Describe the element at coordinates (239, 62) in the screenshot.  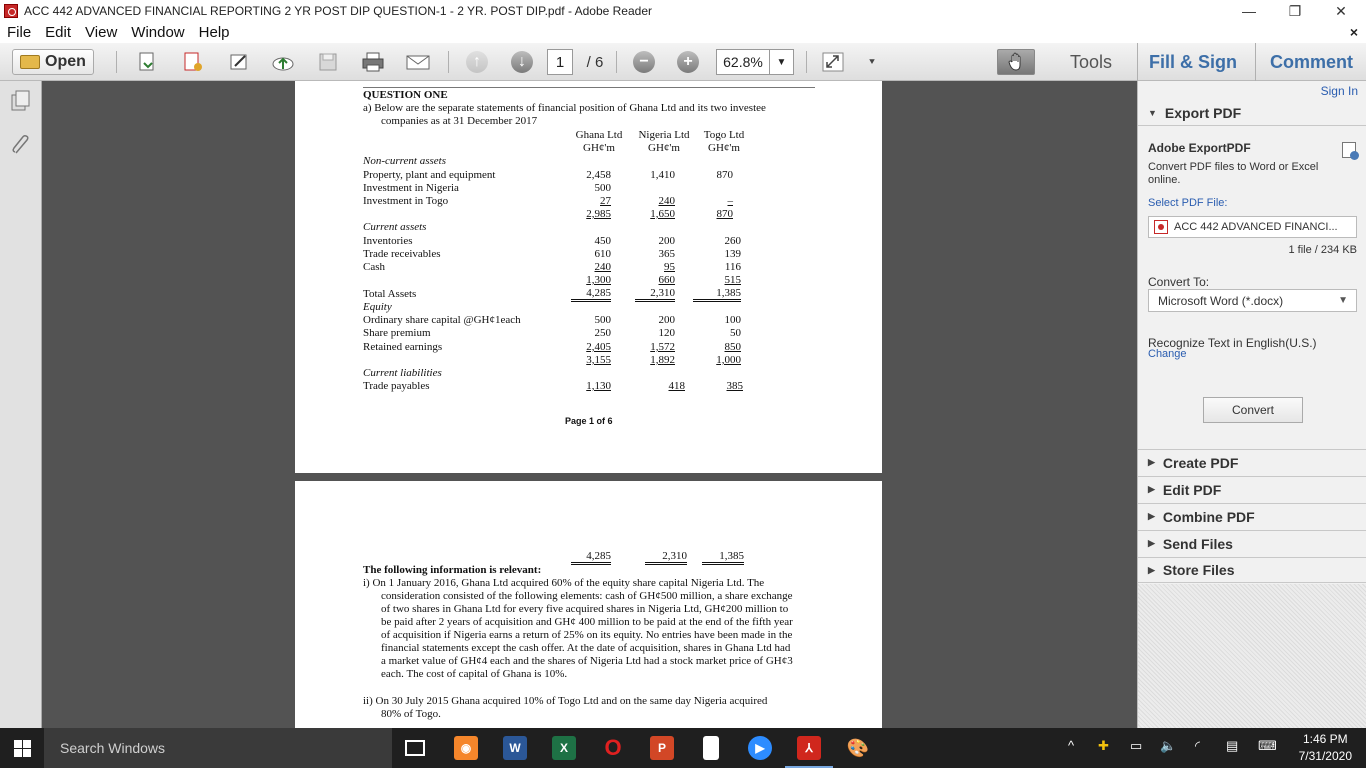
I see `edit-sign-icon` at that location.